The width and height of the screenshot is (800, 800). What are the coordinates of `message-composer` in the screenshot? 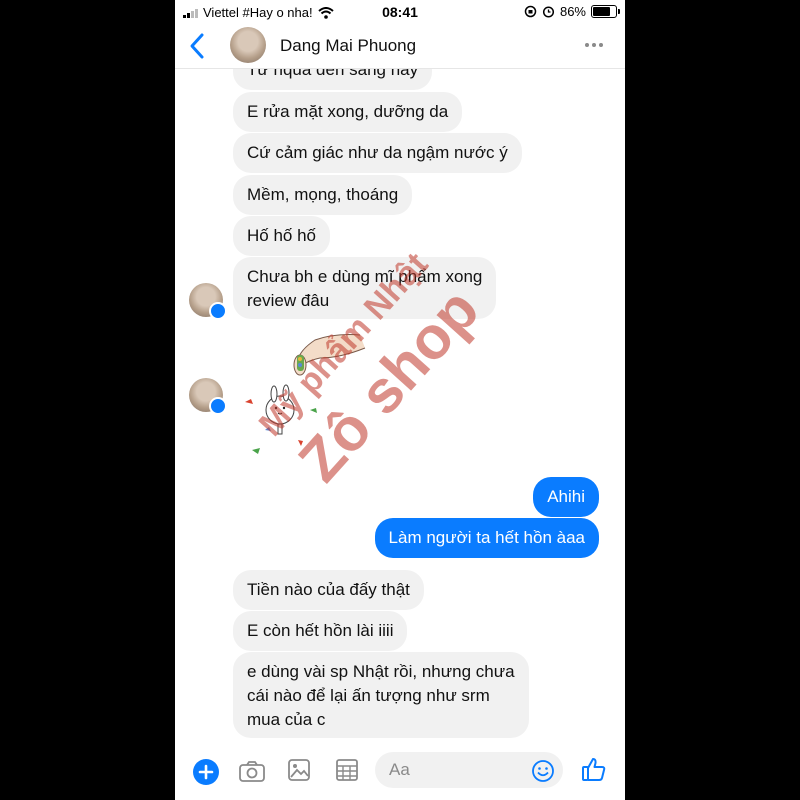 It's located at (400, 771).